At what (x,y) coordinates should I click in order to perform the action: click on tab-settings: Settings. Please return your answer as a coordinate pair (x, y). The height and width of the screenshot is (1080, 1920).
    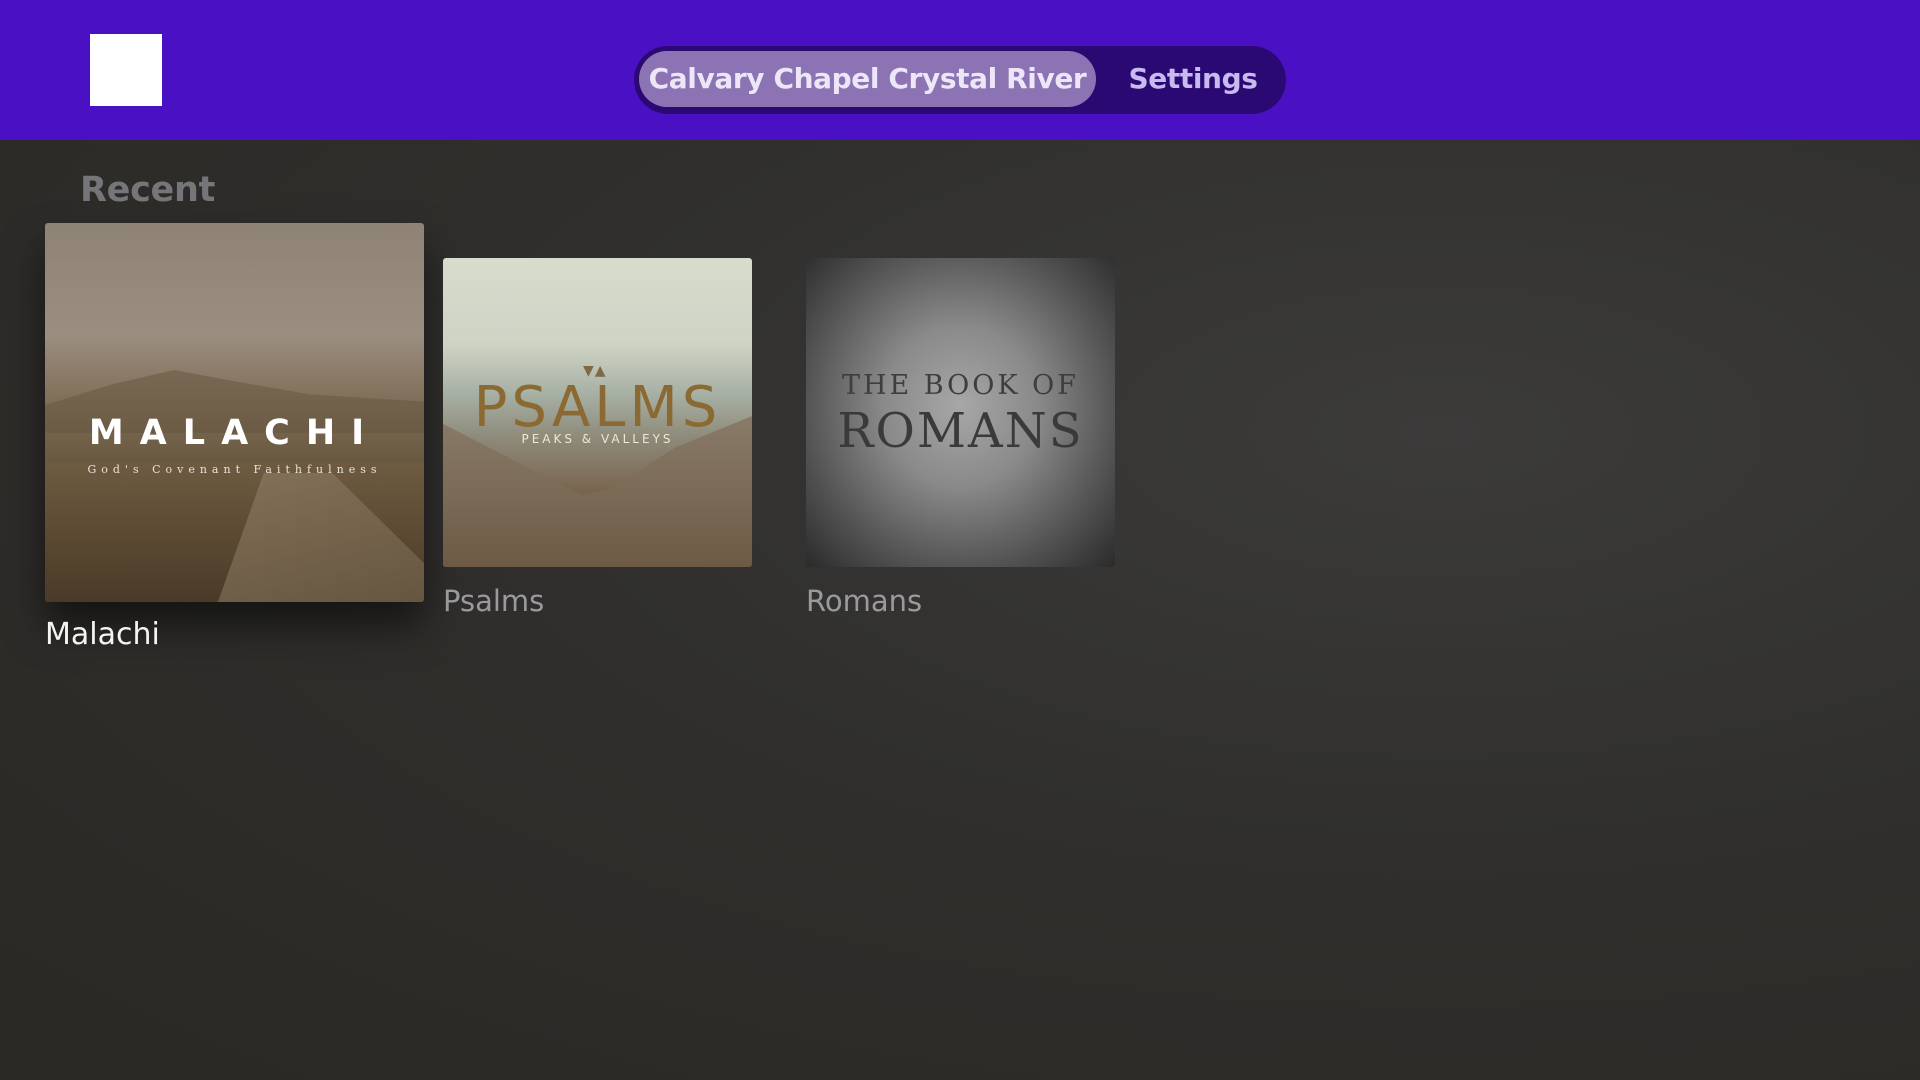
    Looking at the image, I should click on (1193, 79).